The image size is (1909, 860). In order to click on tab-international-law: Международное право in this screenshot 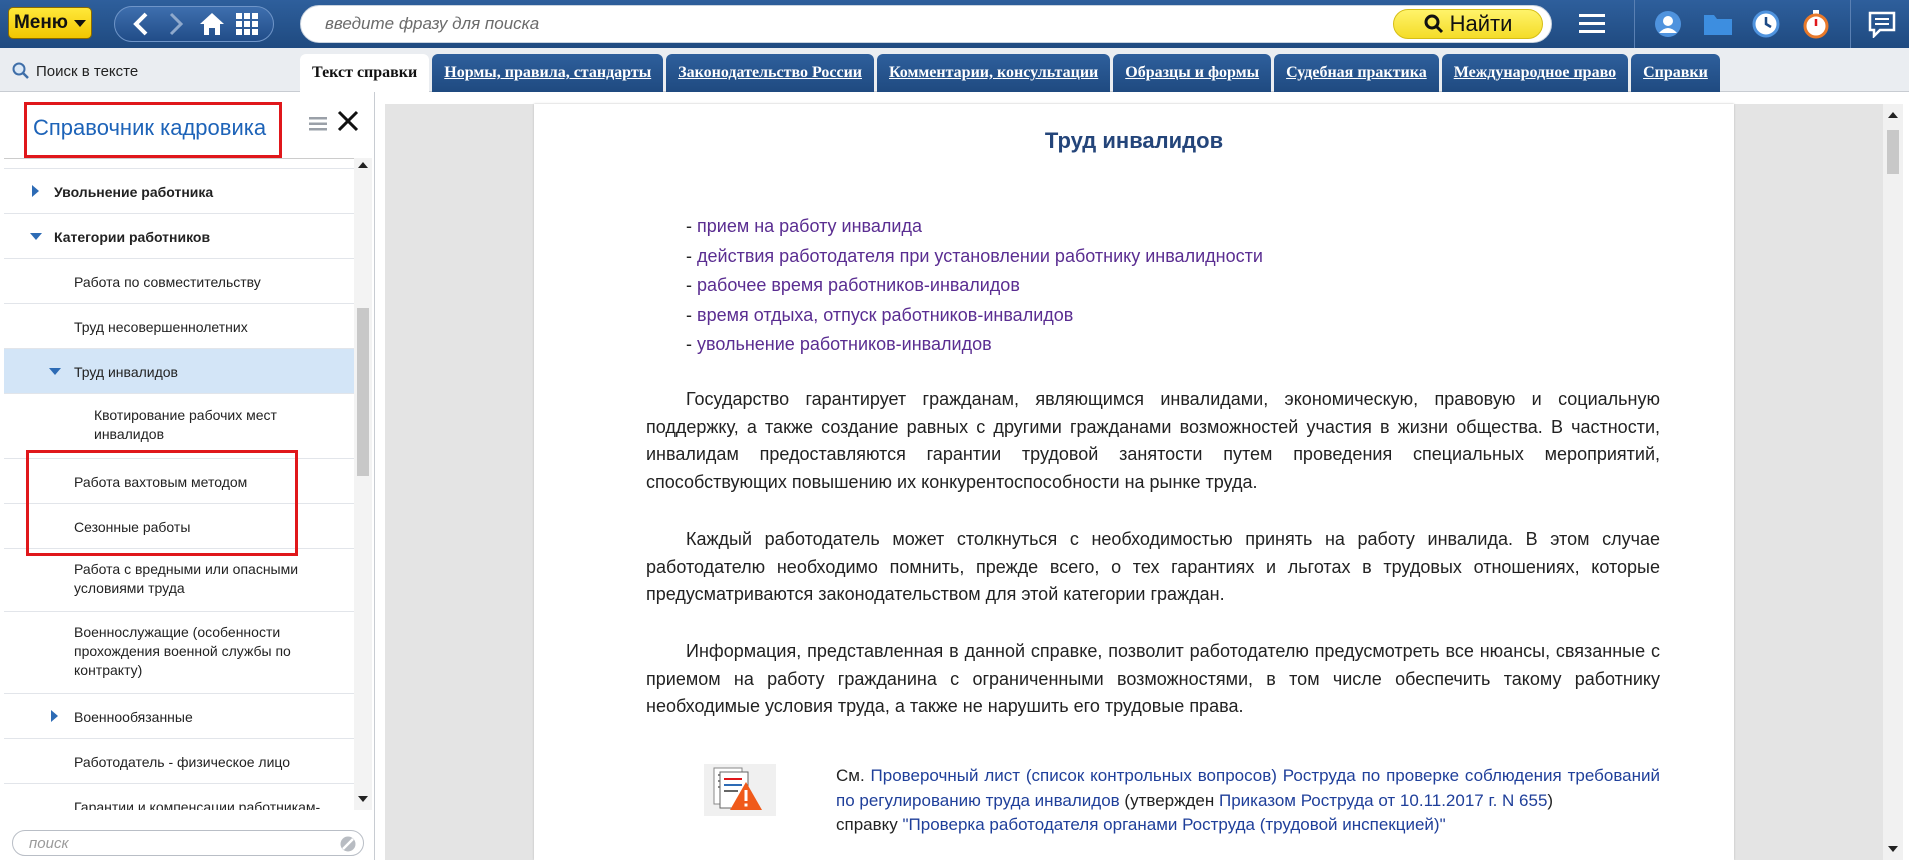, I will do `click(1535, 73)`.